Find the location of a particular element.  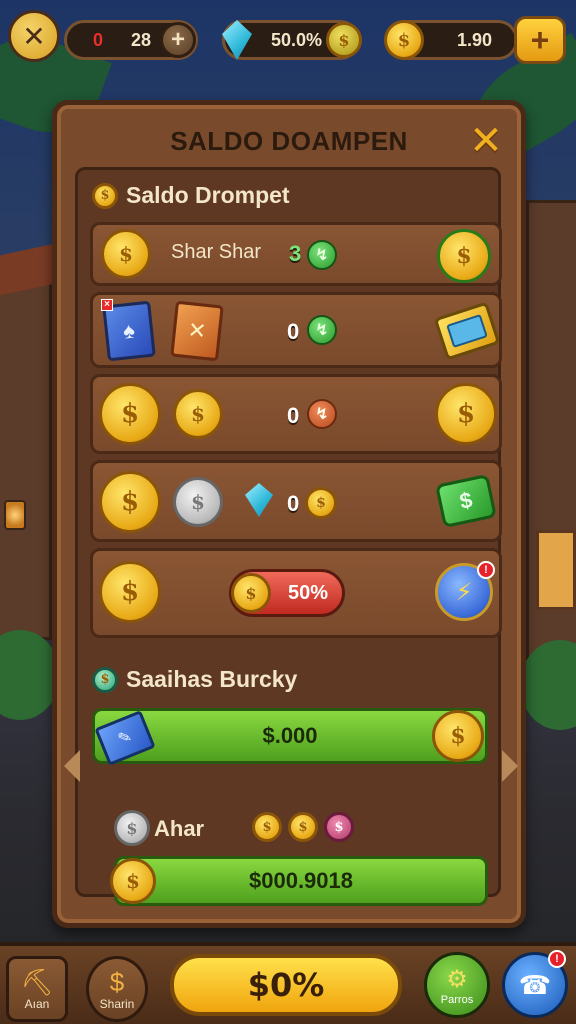

gem-value: 50.0% is located at coordinates (297, 39).